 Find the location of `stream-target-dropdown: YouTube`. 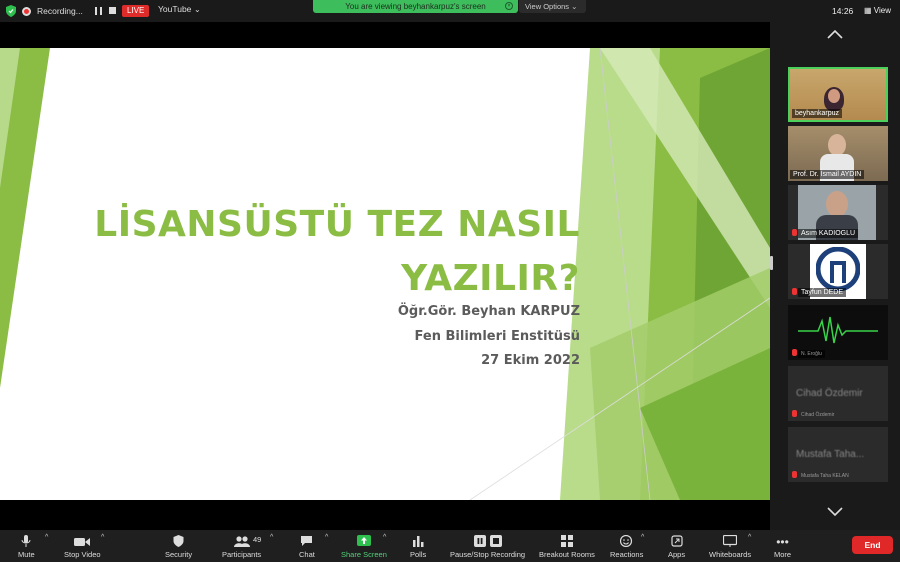

stream-target-dropdown: YouTube is located at coordinates (174, 9).